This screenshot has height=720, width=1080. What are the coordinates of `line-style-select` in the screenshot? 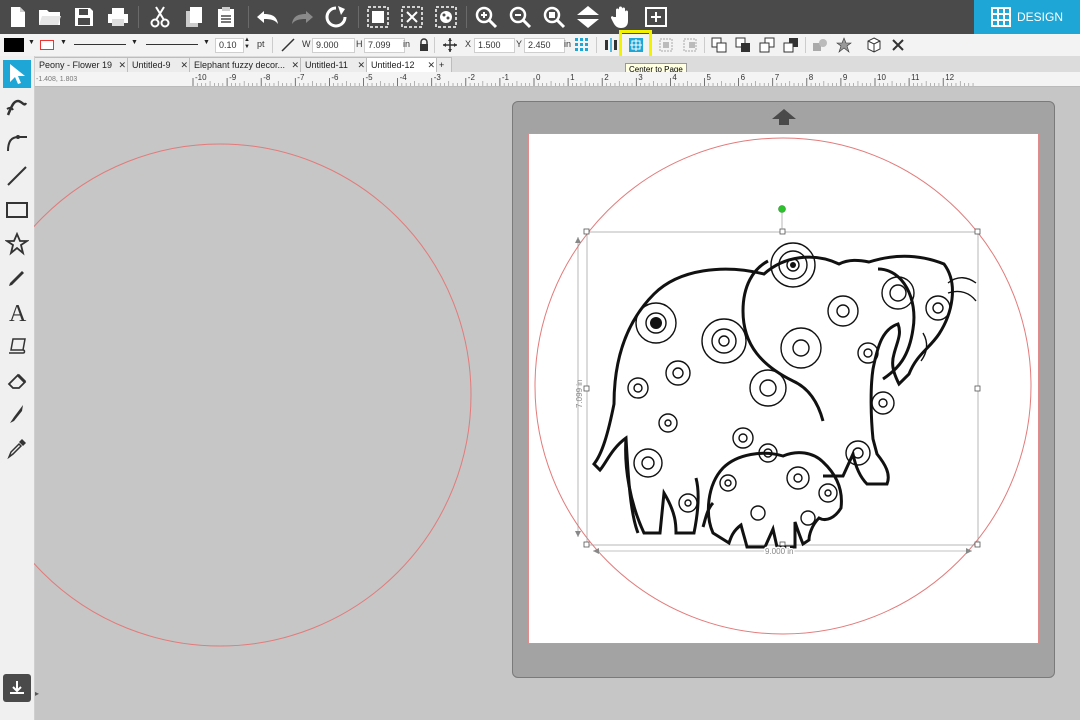 It's located at (100, 44).